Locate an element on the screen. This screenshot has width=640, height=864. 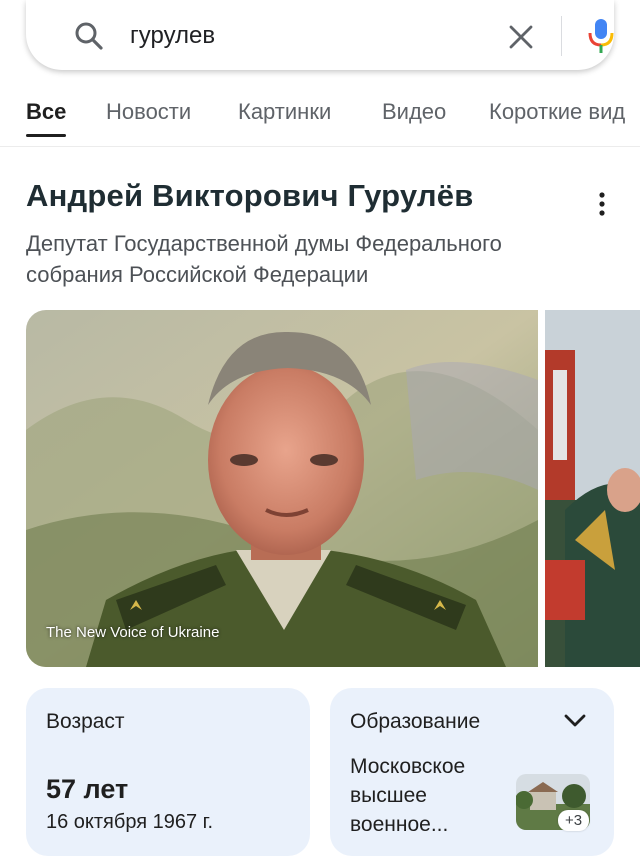
education-label: Образование is located at coordinates (415, 721).